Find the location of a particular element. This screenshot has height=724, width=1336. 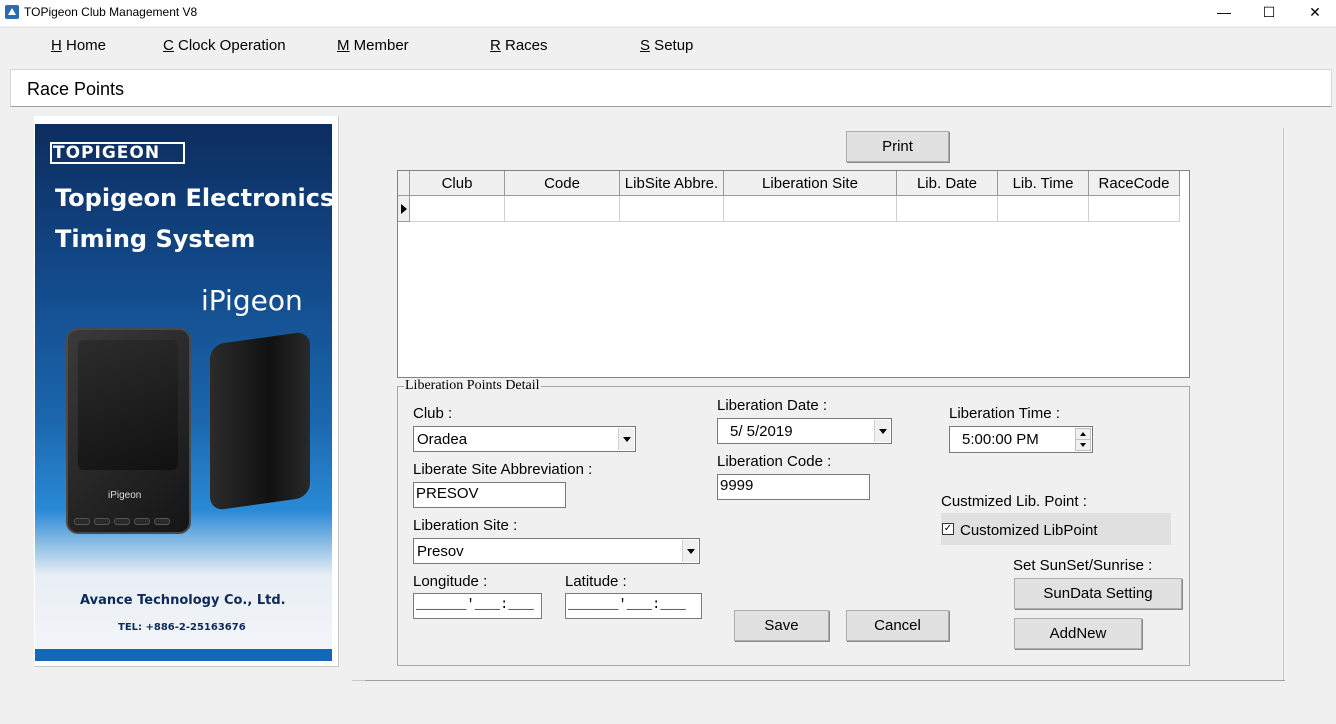

time-value: 5:00:00 PM is located at coordinates (1000, 439).